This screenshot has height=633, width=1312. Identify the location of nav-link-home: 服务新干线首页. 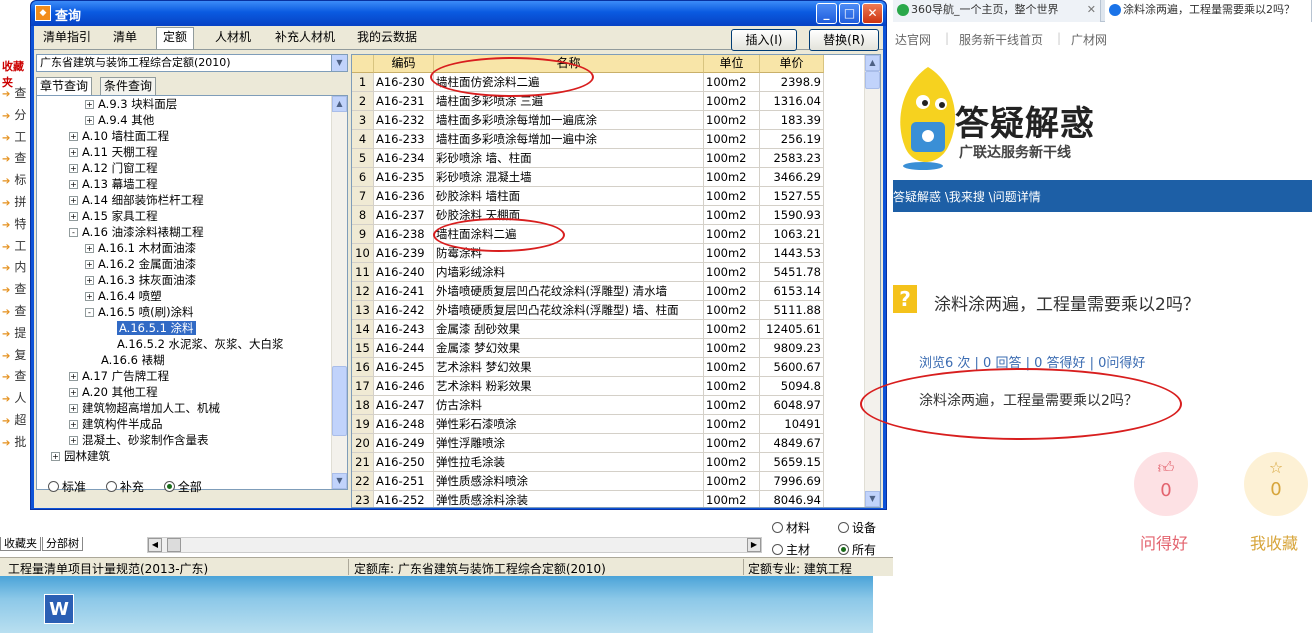
(1001, 39).